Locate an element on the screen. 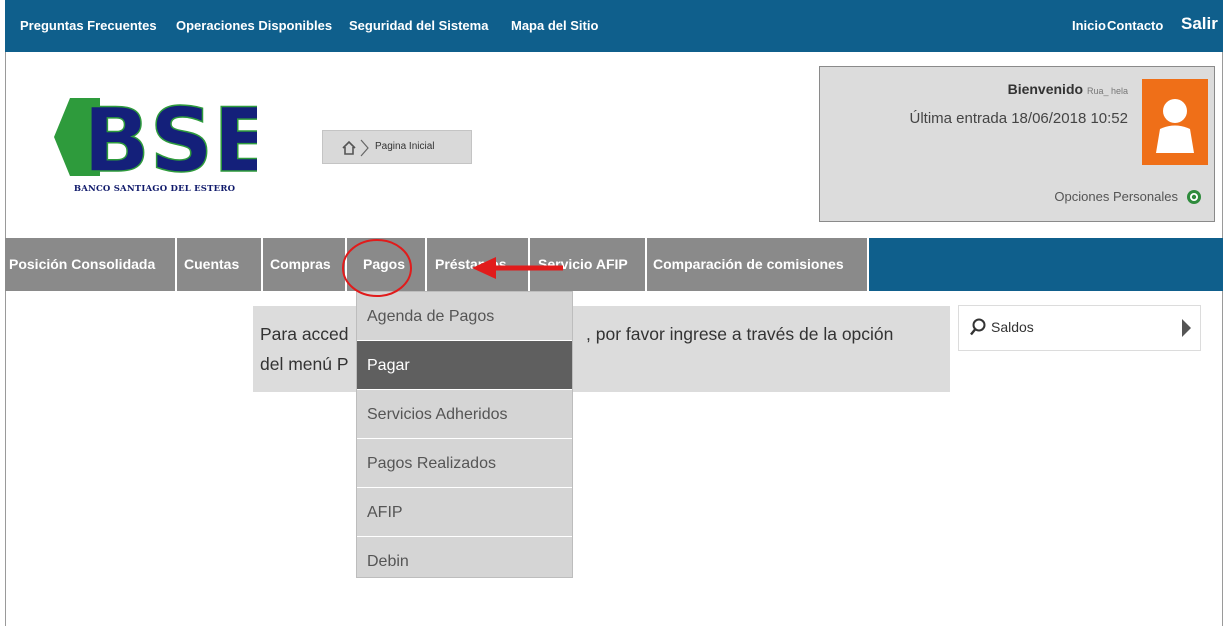 This screenshot has height=626, width=1226. personal-options-link: Opciones Personales is located at coordinates (1116, 196).